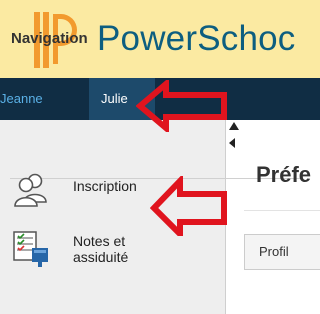 This screenshot has width=320, height=314. Describe the element at coordinates (44, 99) in the screenshot. I see `student-tab-jeanne: Jeanne` at that location.